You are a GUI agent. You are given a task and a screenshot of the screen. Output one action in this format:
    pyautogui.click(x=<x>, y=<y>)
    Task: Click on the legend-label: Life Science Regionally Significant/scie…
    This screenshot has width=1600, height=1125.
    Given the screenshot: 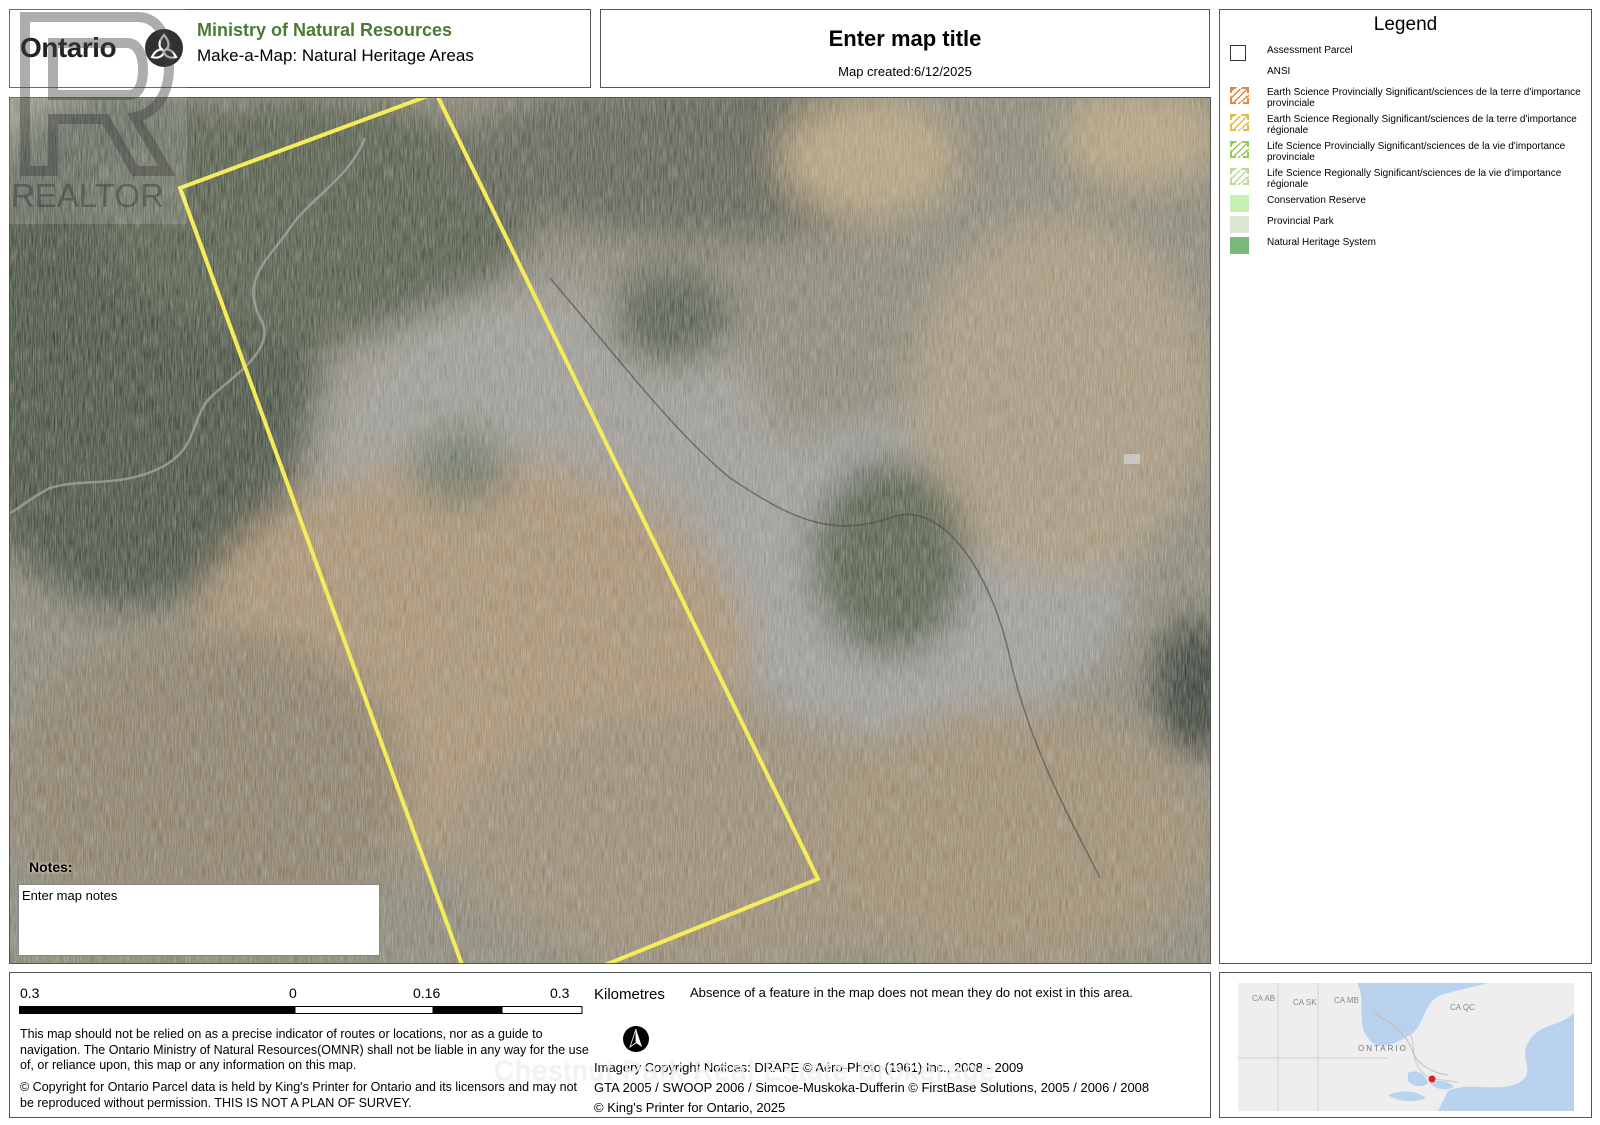 What is the action you would take?
    pyautogui.click(x=1414, y=179)
    